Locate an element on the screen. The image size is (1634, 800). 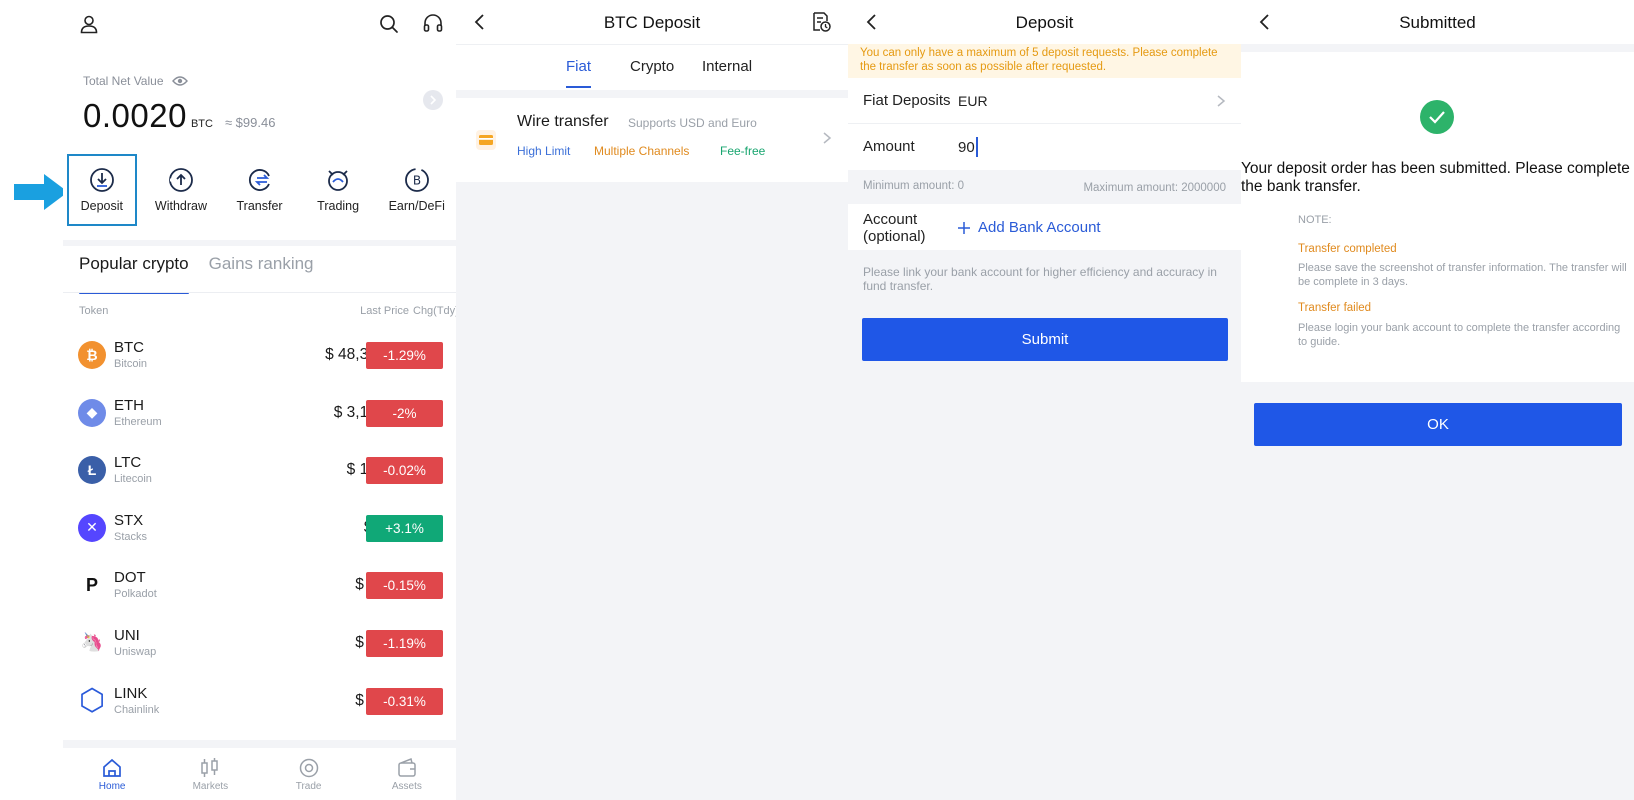
uni-coin-icon: 🦄 is located at coordinates (92, 642).